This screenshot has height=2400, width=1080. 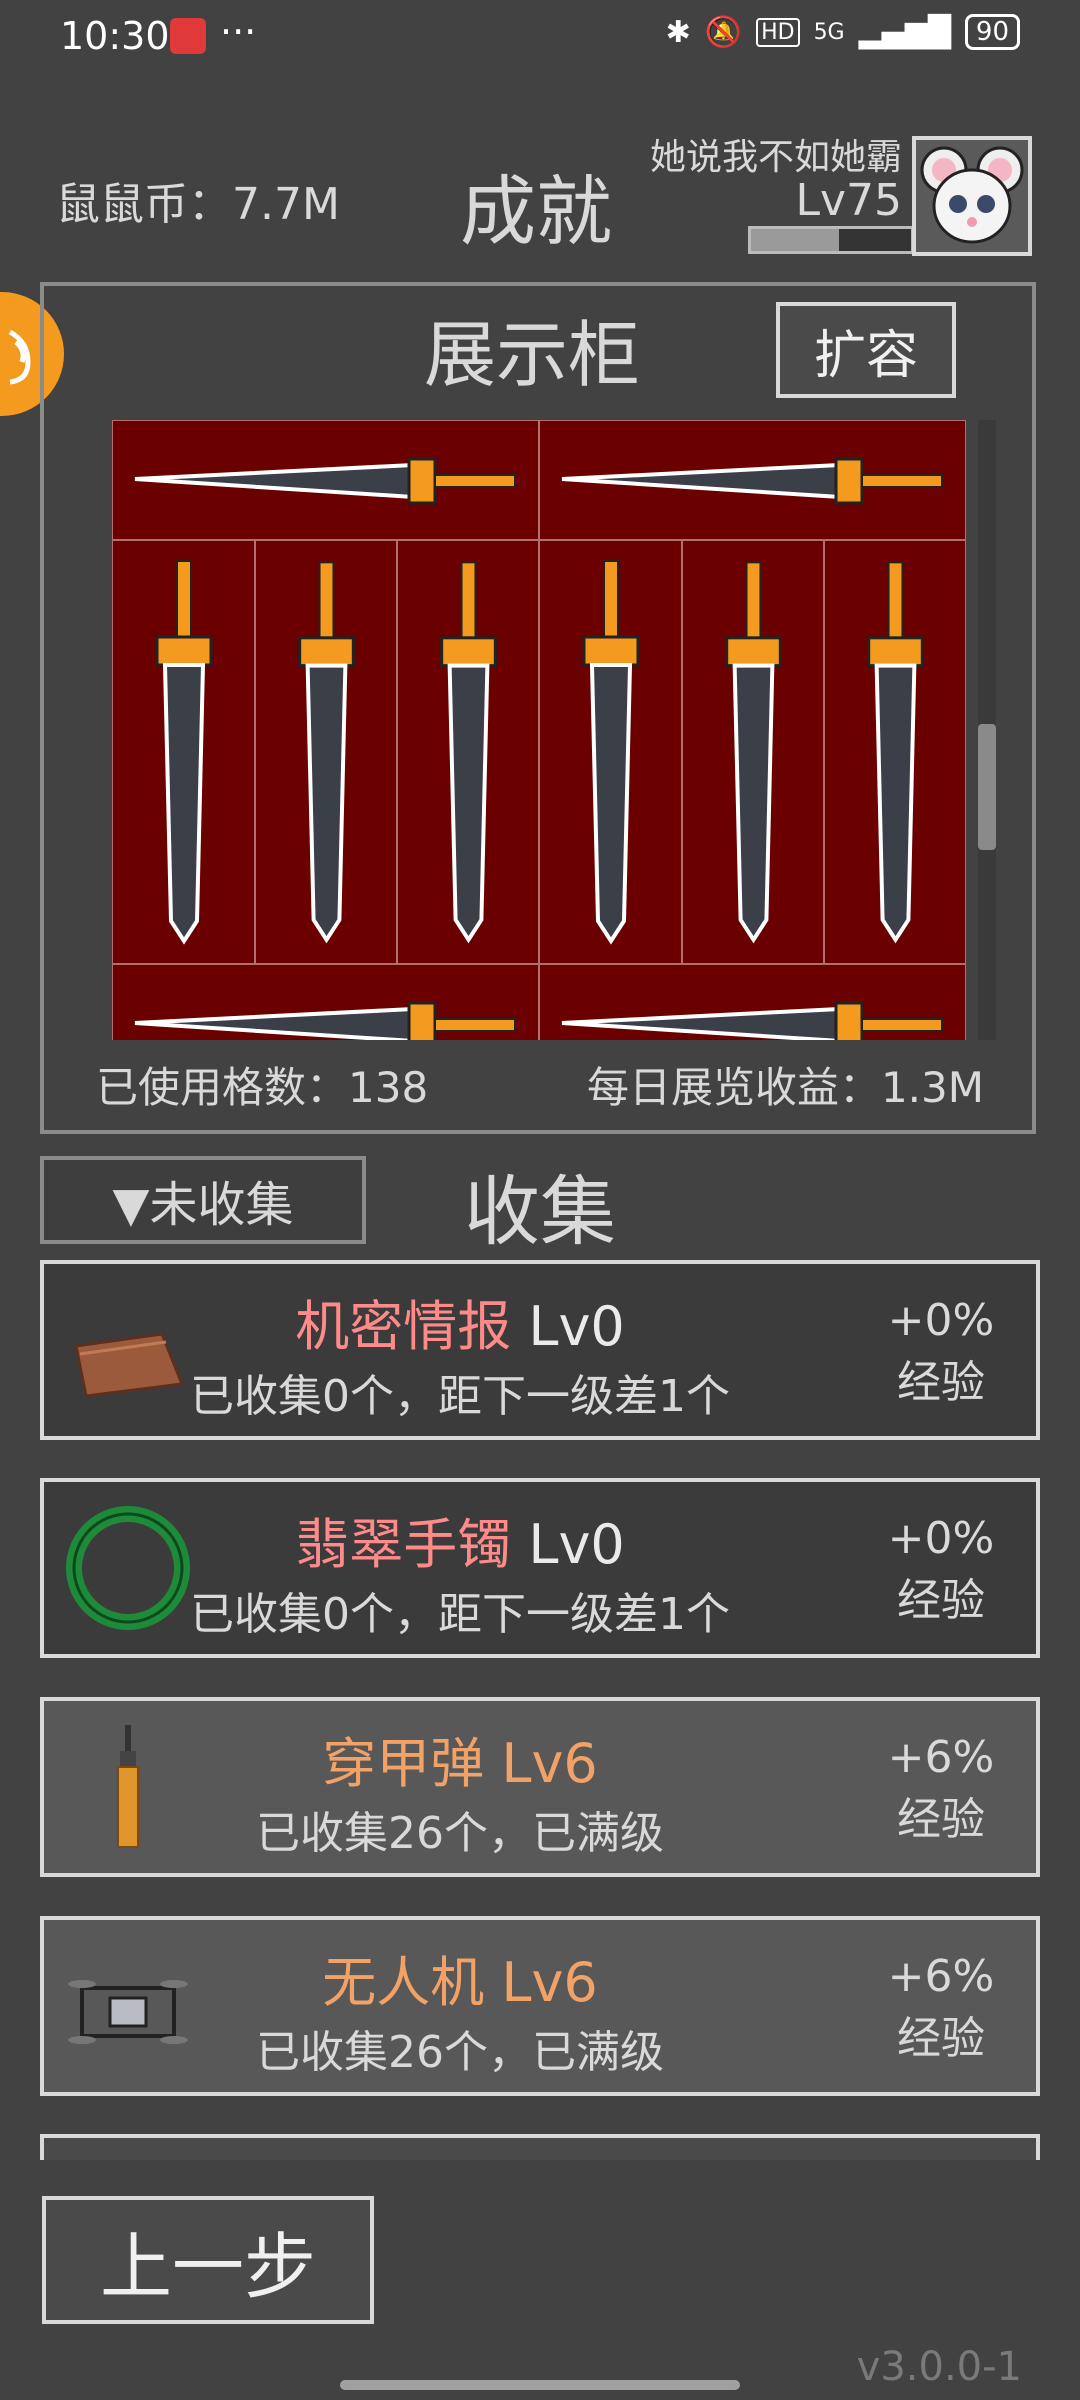 What do you see at coordinates (785, 1087) in the screenshot?
I see `daily-income: 每日展览收益：1.3M` at bounding box center [785, 1087].